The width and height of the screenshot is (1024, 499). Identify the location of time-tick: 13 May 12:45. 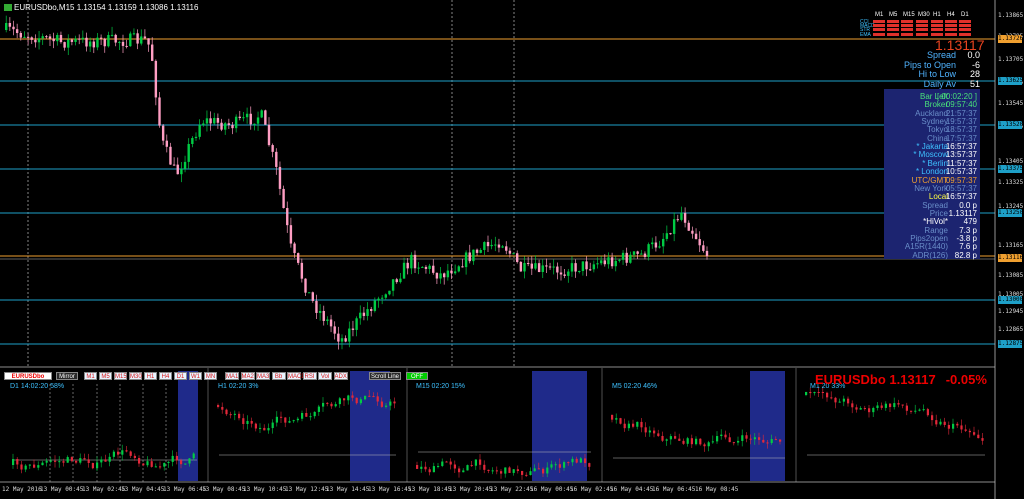
(307, 489).